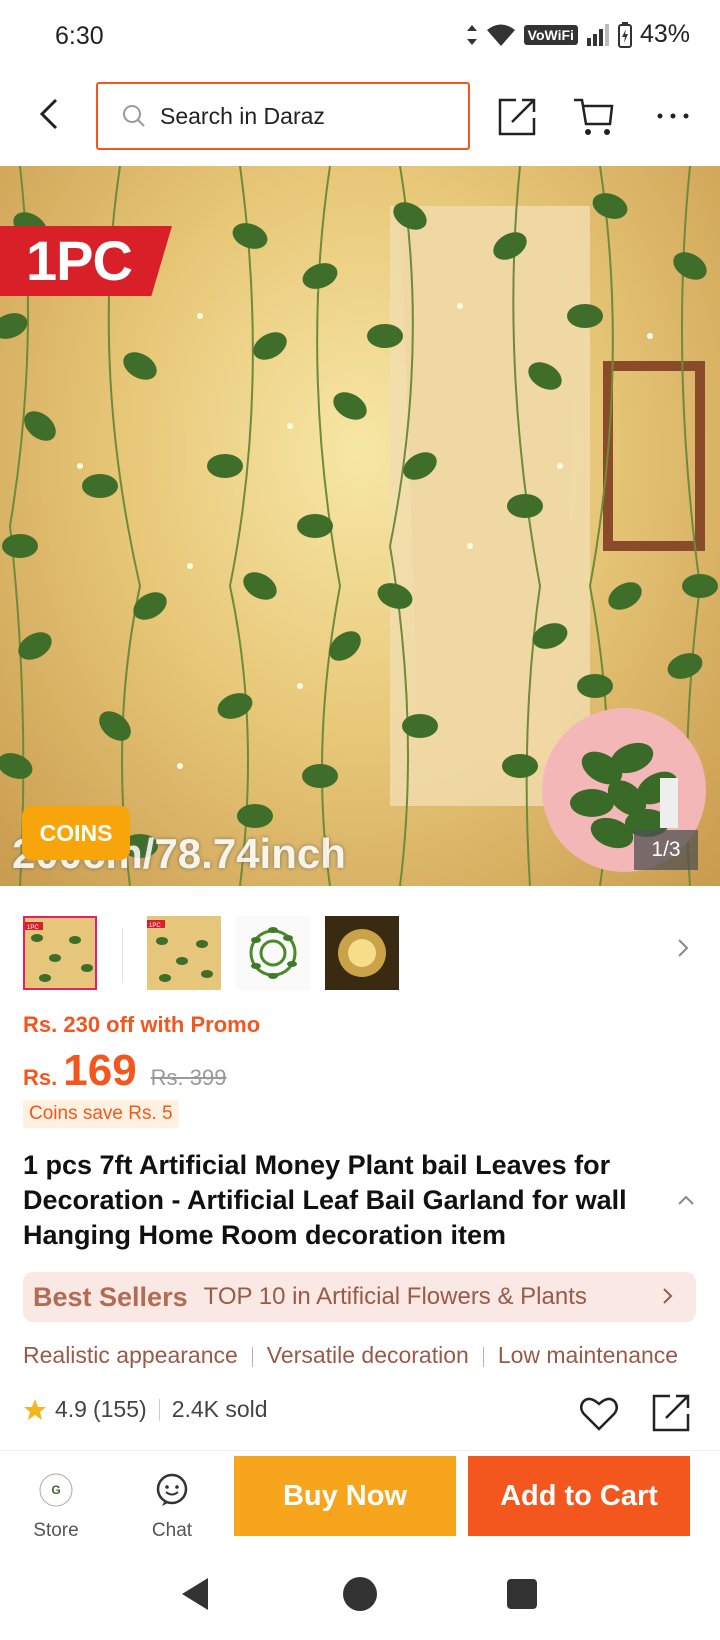  Describe the element at coordinates (599, 1413) in the screenshot. I see `wishlist-heart-icon` at that location.